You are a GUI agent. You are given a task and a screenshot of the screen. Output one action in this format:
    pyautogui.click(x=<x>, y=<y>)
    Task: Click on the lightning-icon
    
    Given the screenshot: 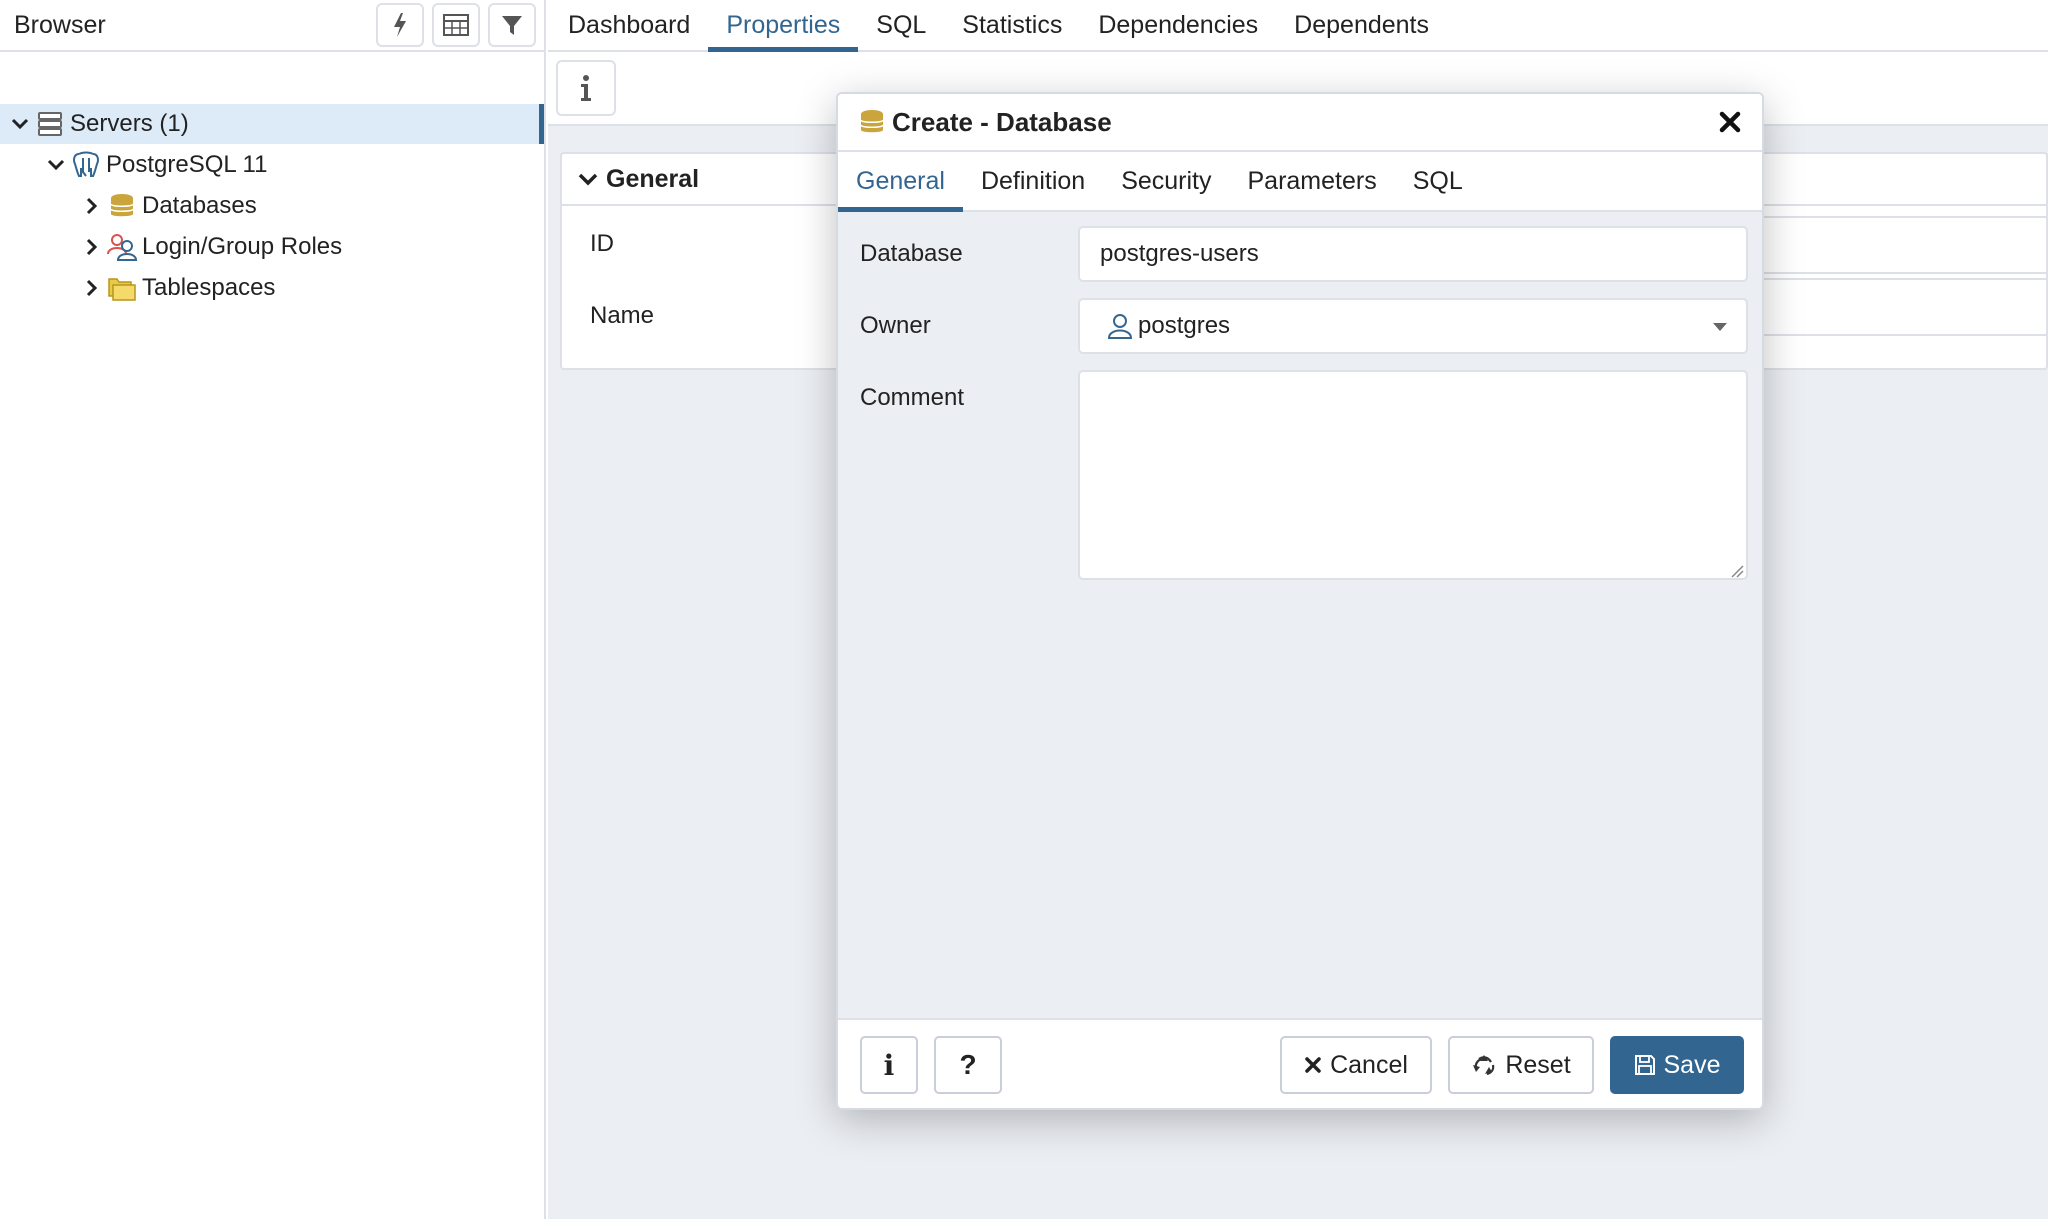 What is the action you would take?
    pyautogui.click(x=400, y=25)
    